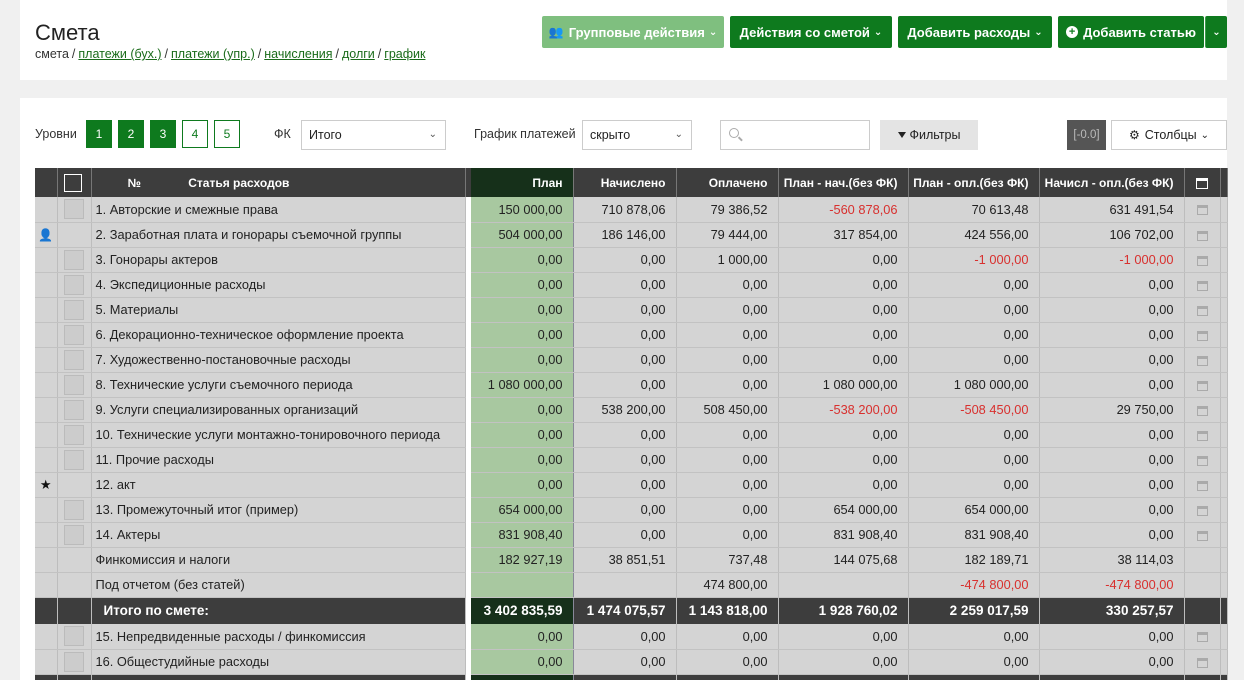 The image size is (1244, 680). Describe the element at coordinates (45, 235) in the screenshot. I see `person-icon: 👤` at that location.